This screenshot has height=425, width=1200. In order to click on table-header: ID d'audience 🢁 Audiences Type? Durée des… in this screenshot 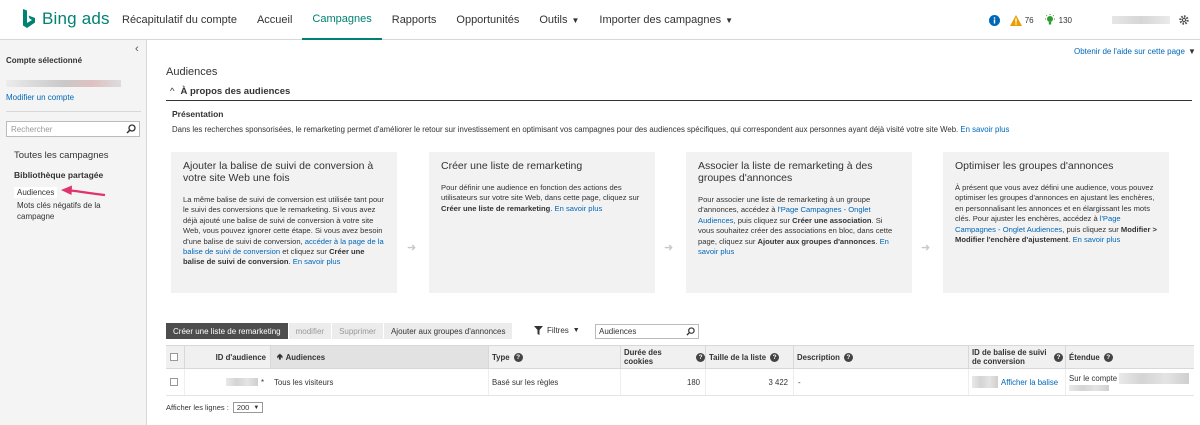, I will do `click(680, 357)`.